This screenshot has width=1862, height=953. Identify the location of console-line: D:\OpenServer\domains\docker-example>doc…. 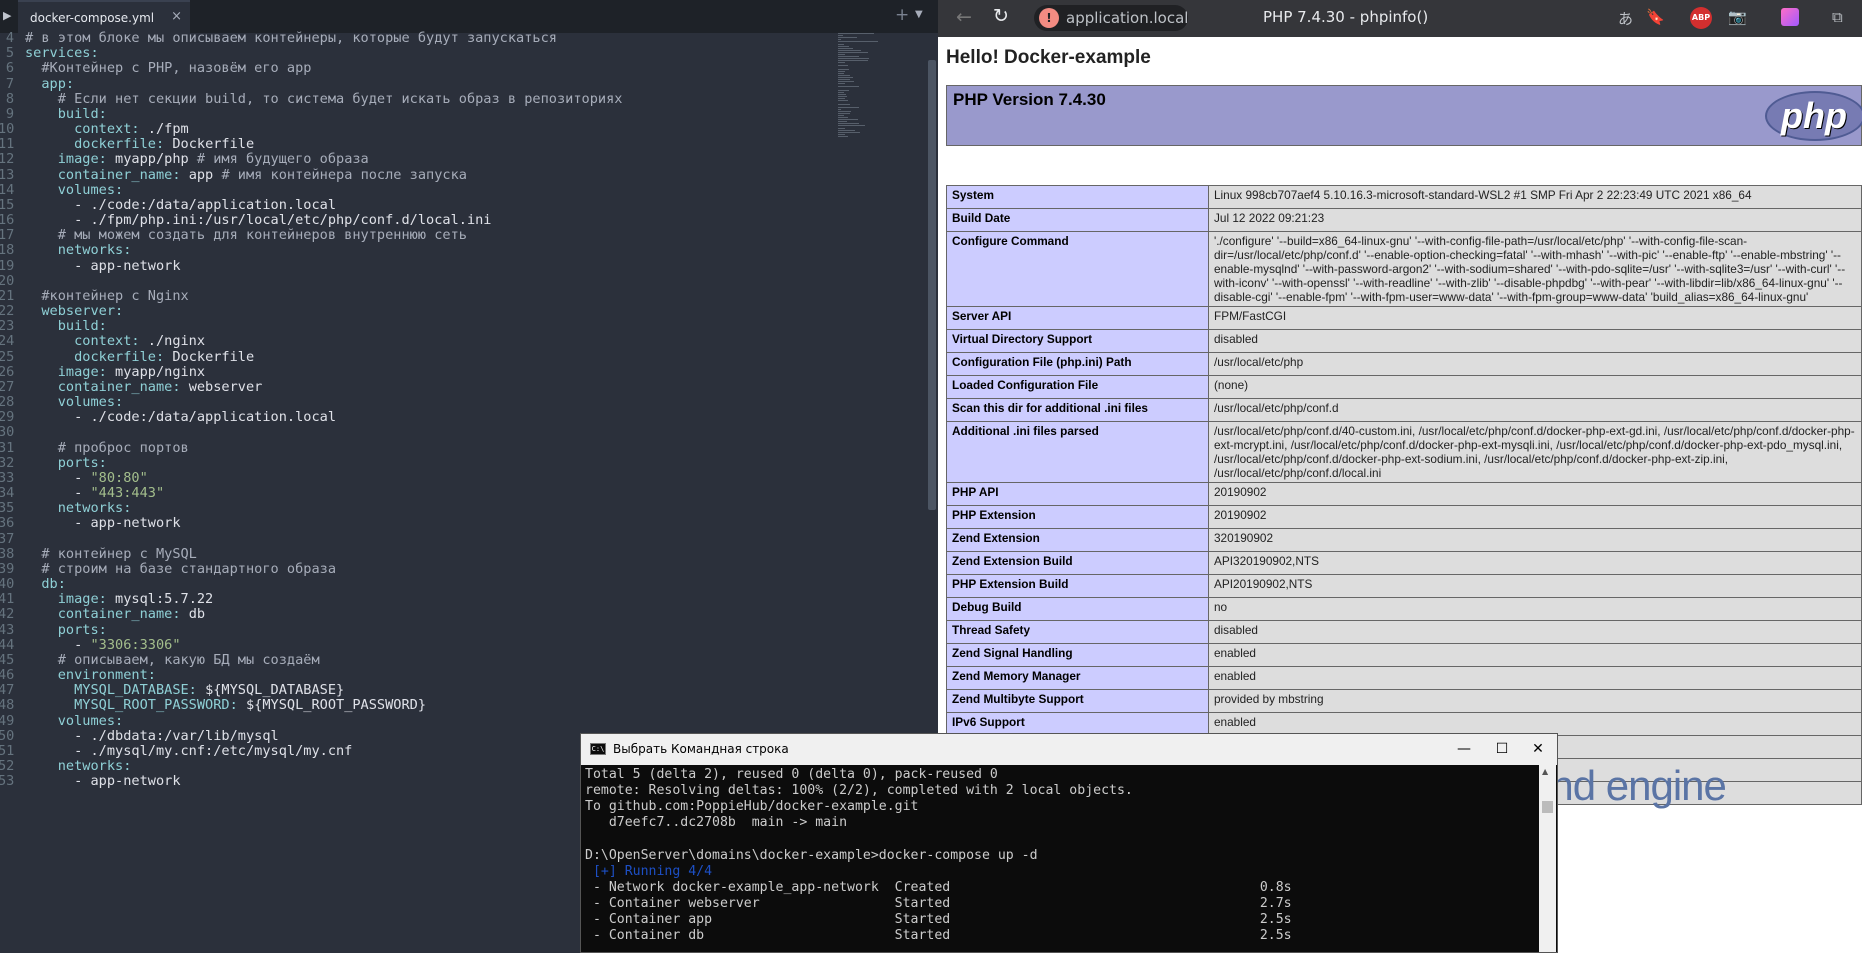
(811, 855).